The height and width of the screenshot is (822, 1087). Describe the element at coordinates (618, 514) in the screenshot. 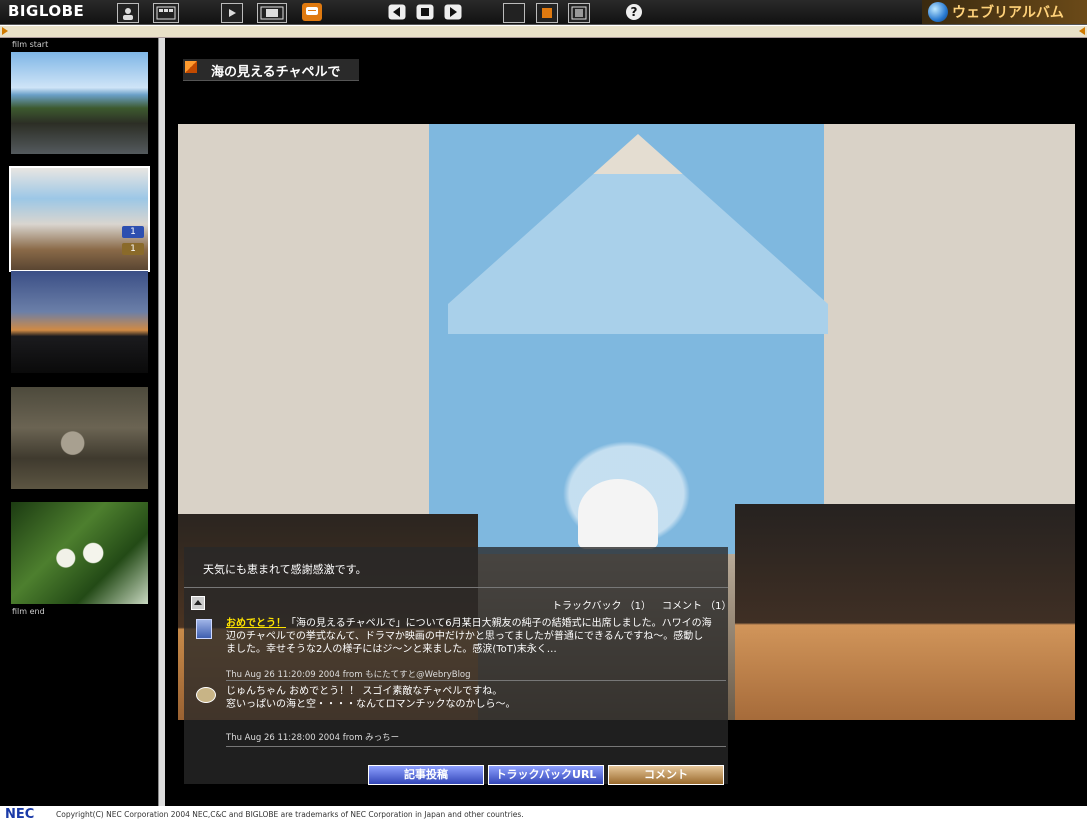

I see `bride-graphic` at that location.